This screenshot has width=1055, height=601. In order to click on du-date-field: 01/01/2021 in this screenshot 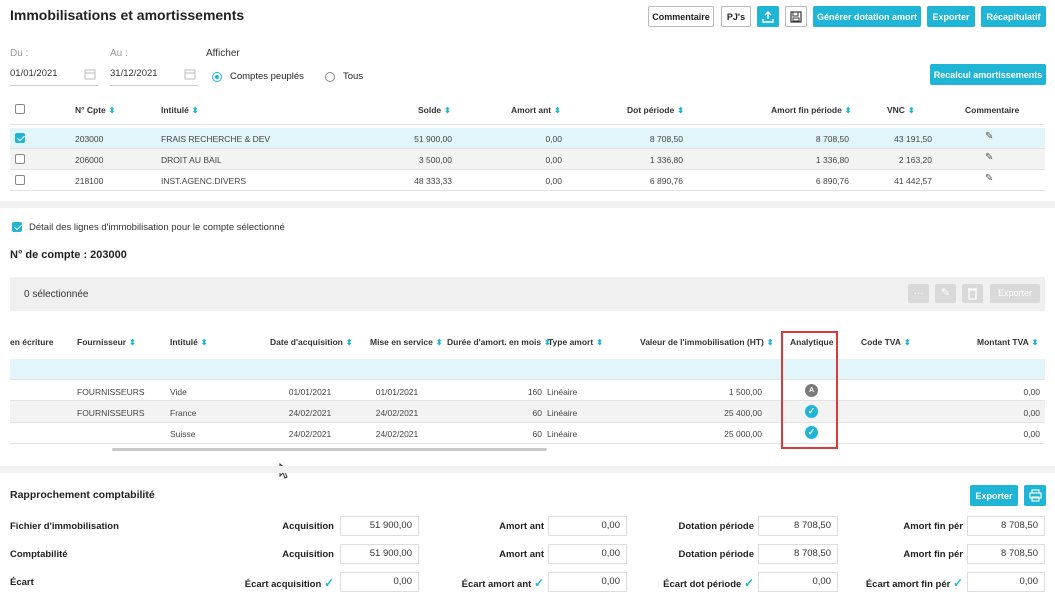, I will do `click(54, 75)`.